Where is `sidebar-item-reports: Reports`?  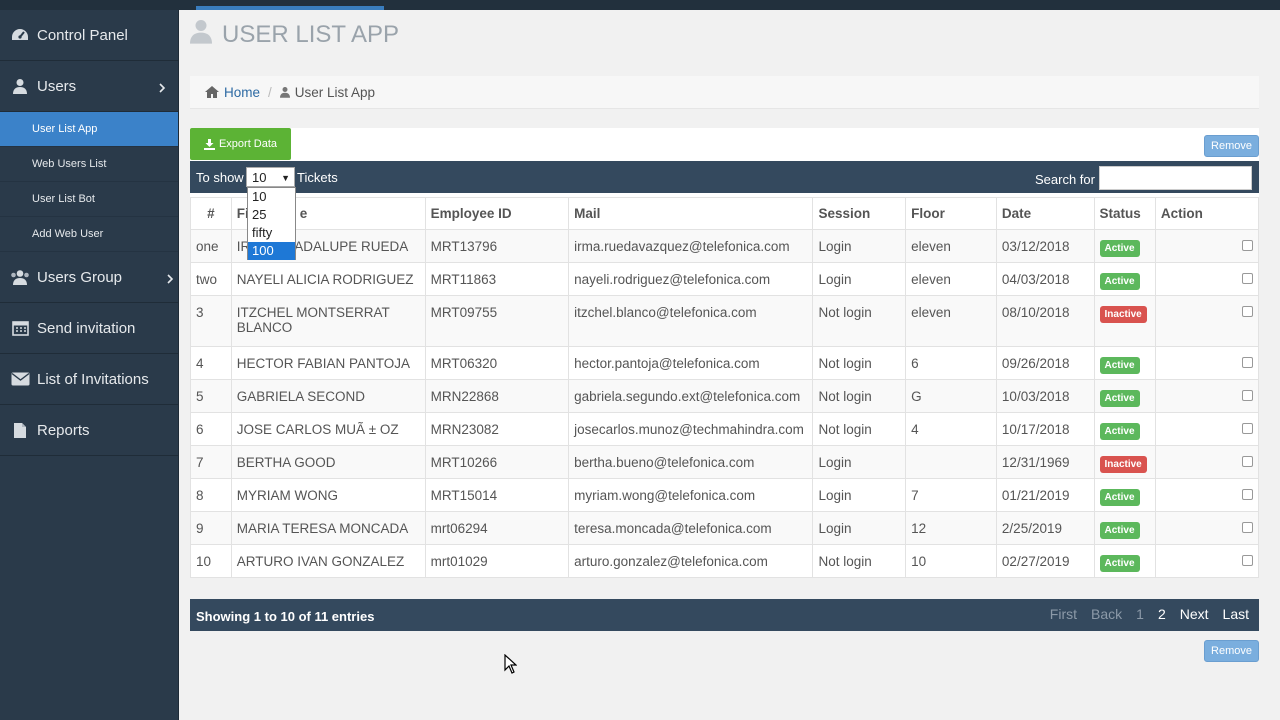
sidebar-item-reports: Reports is located at coordinates (89, 430).